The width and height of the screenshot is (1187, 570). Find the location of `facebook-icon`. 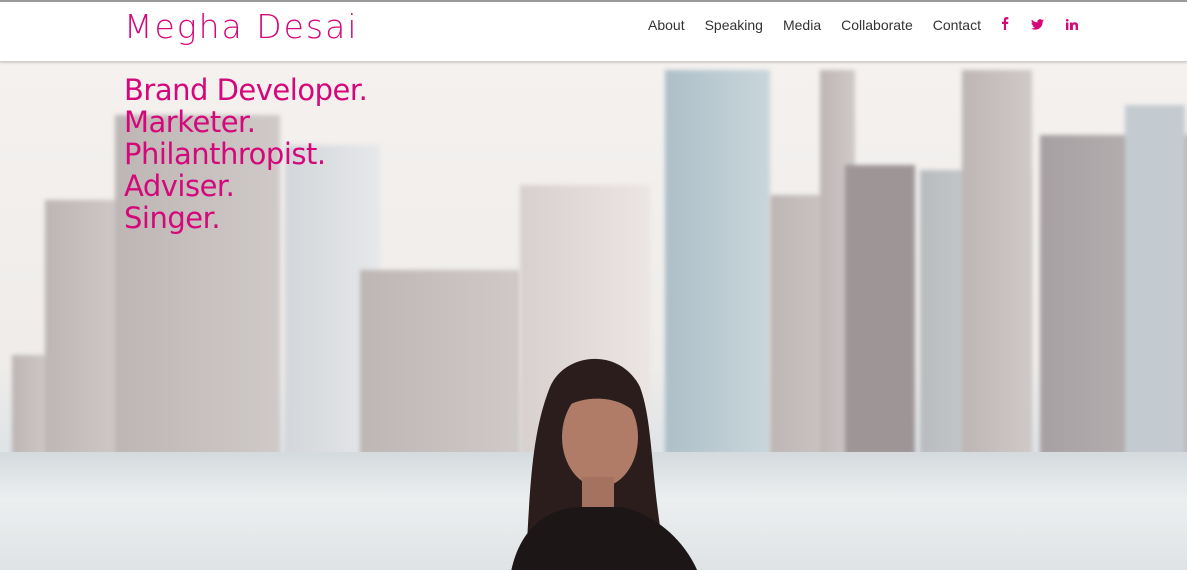

facebook-icon is located at coordinates (1005, 25).